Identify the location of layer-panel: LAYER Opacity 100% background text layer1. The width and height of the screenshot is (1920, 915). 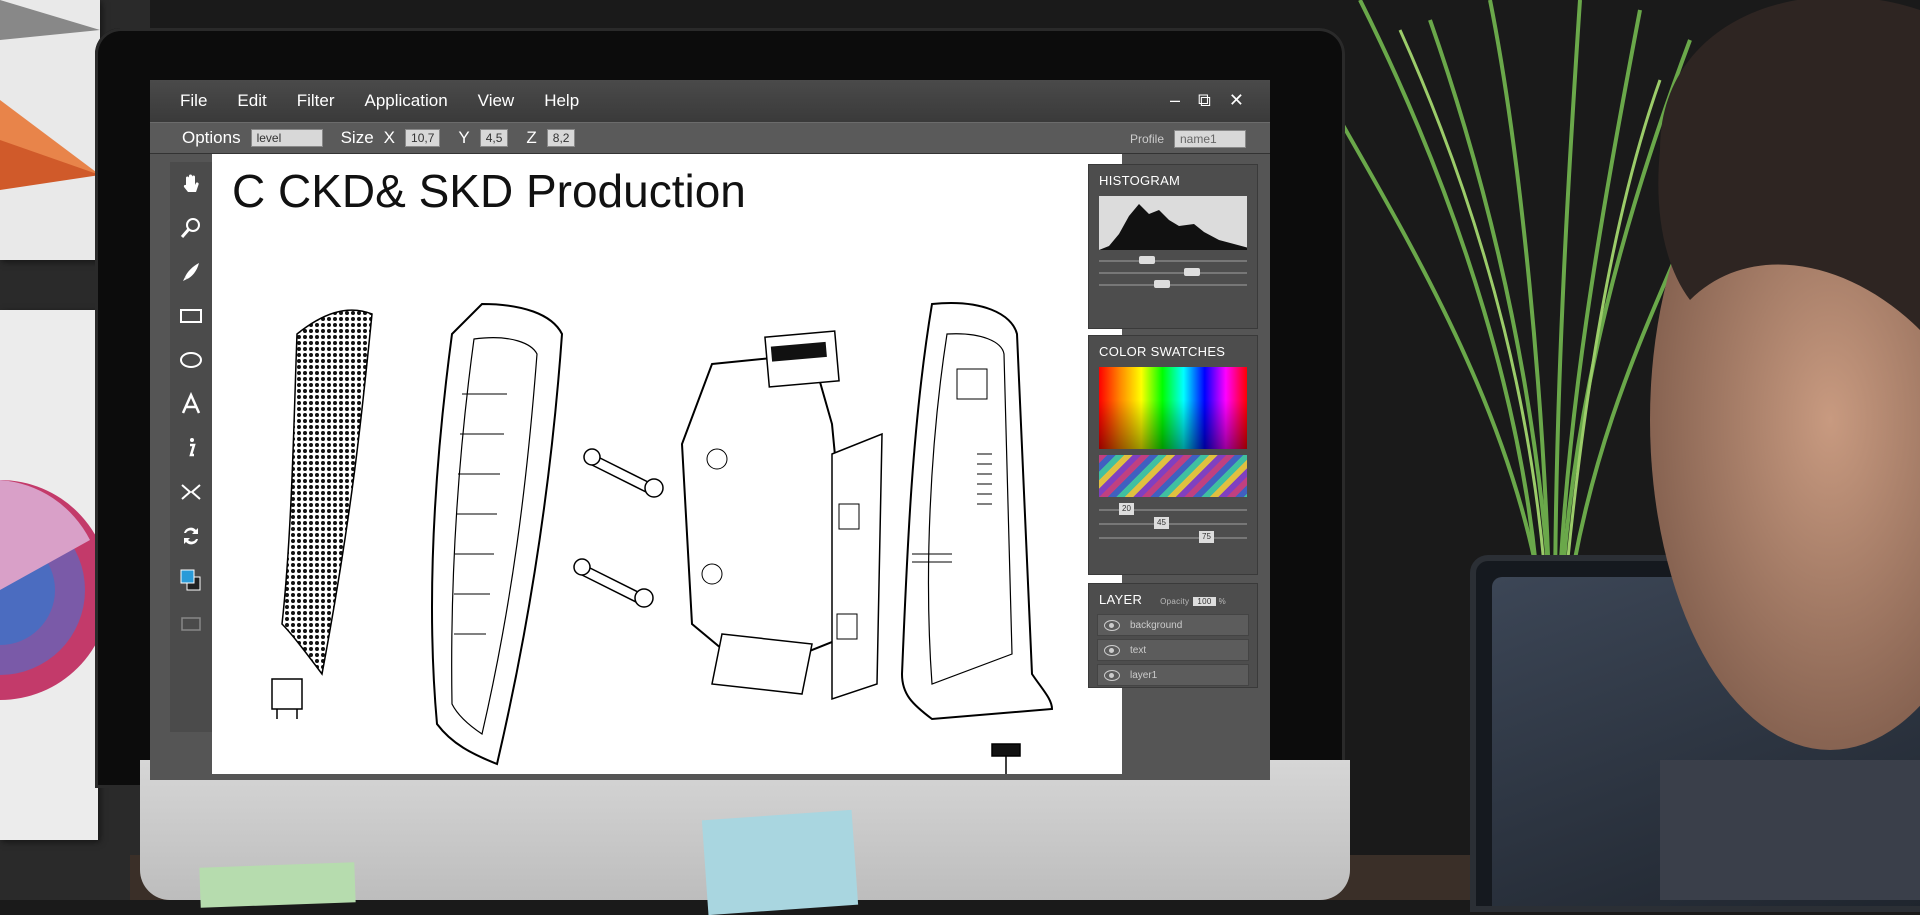
(1173, 635).